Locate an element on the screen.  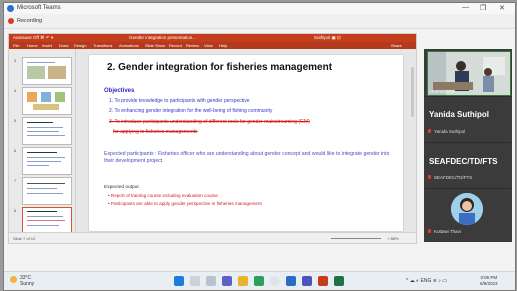
participant-label: Kottawi Thavi is located at coordinates (447, 231).